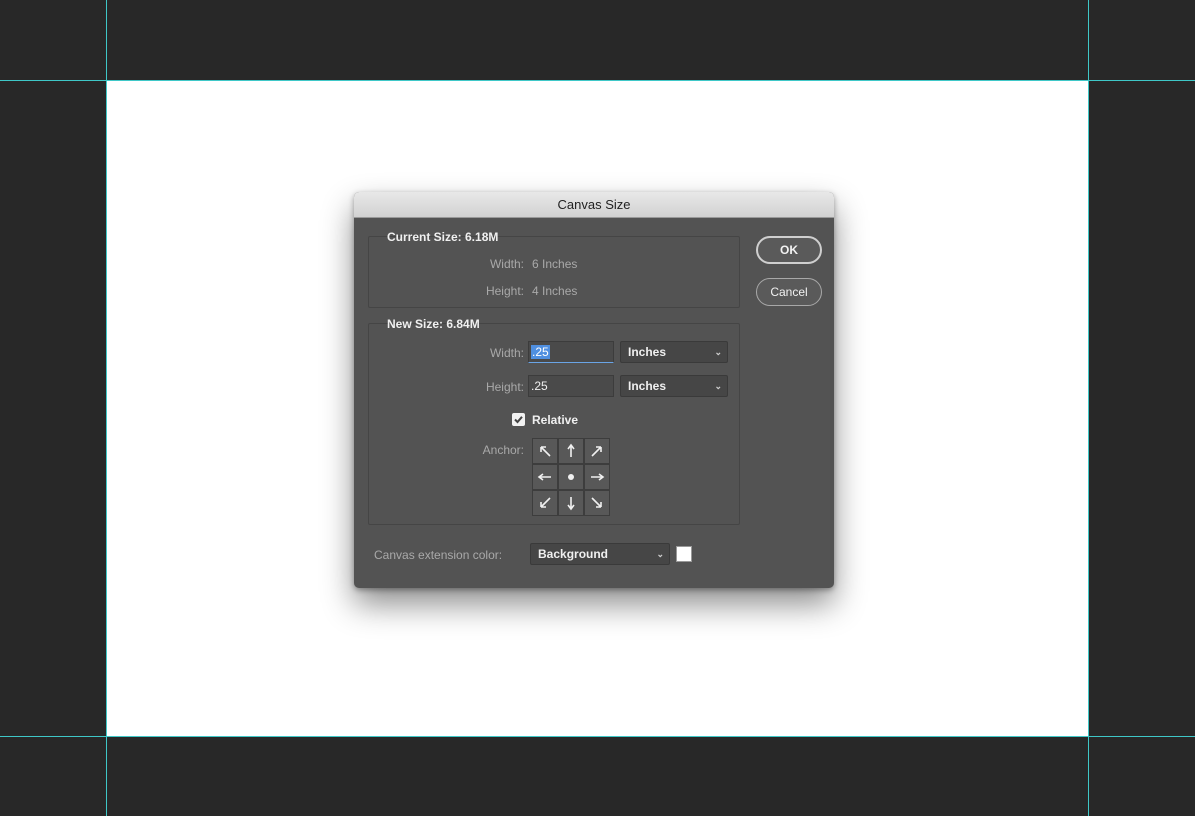 The height and width of the screenshot is (816, 1195). I want to click on arrow-right-icon, so click(598, 477).